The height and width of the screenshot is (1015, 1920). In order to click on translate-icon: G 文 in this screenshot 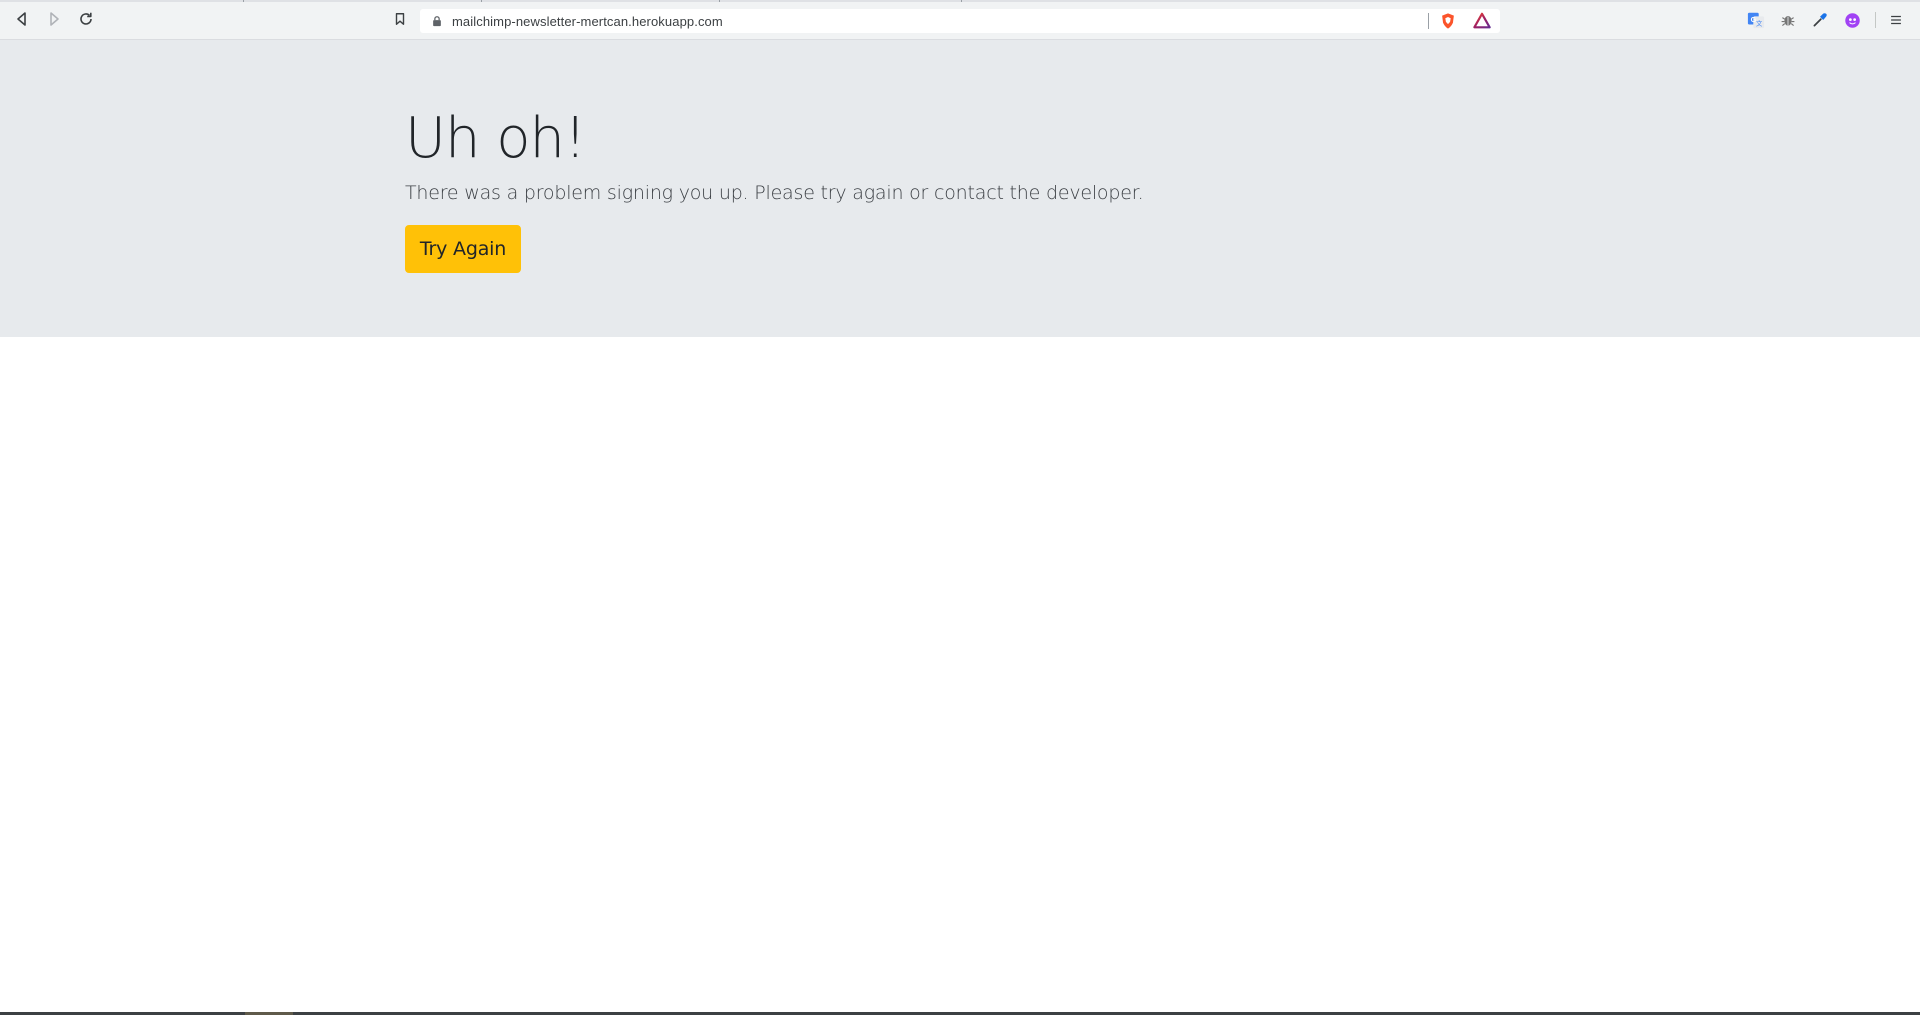, I will do `click(1756, 20)`.